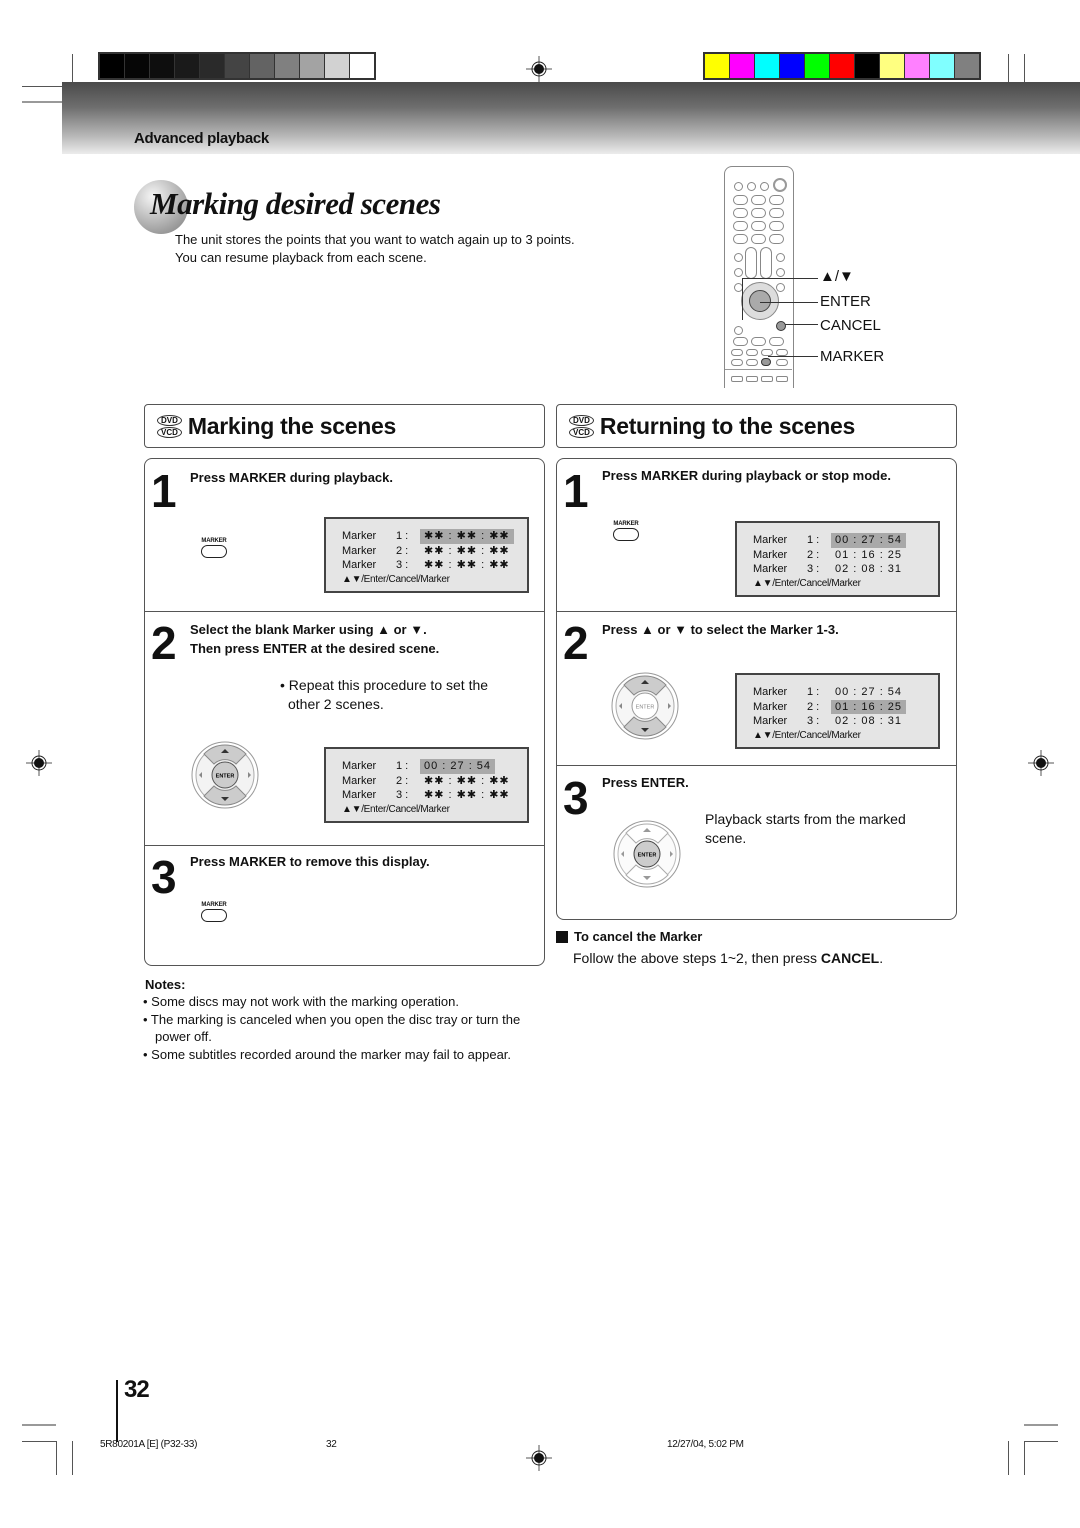 The height and width of the screenshot is (1528, 1080). I want to click on dpad-icon: ENTER, so click(645, 706).